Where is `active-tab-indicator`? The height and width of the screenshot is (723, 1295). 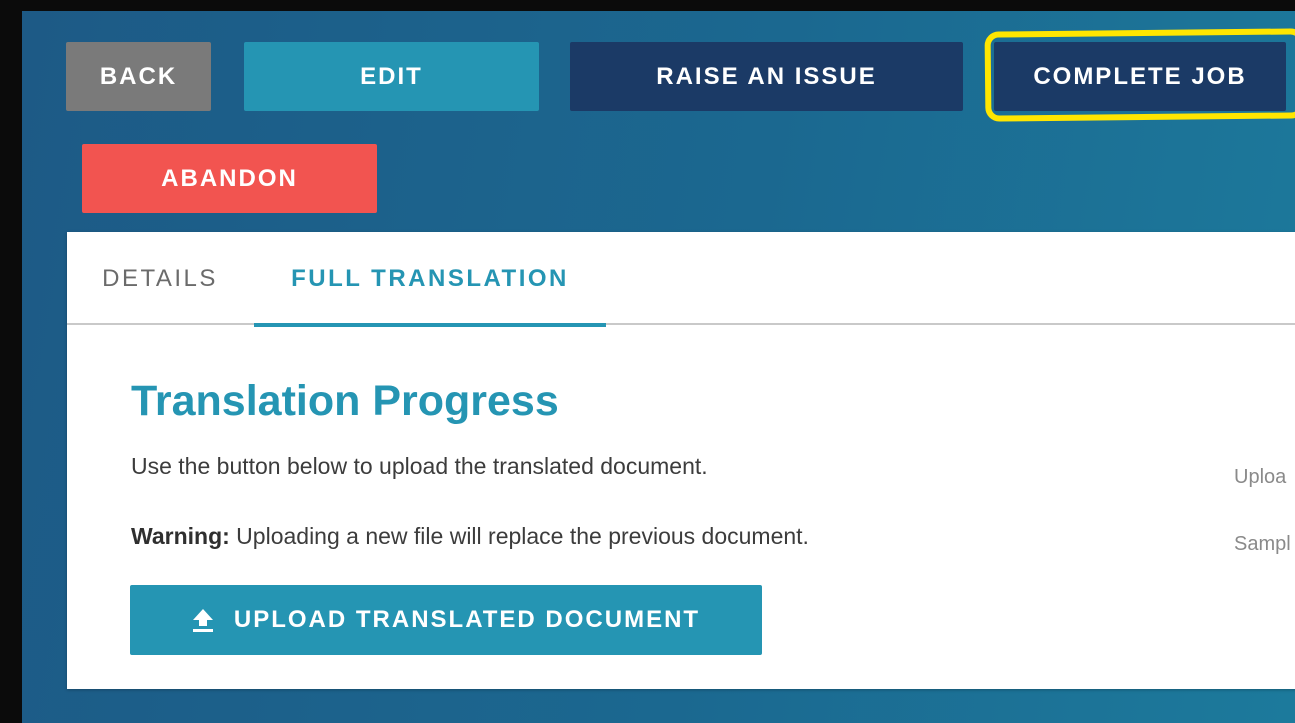 active-tab-indicator is located at coordinates (430, 325).